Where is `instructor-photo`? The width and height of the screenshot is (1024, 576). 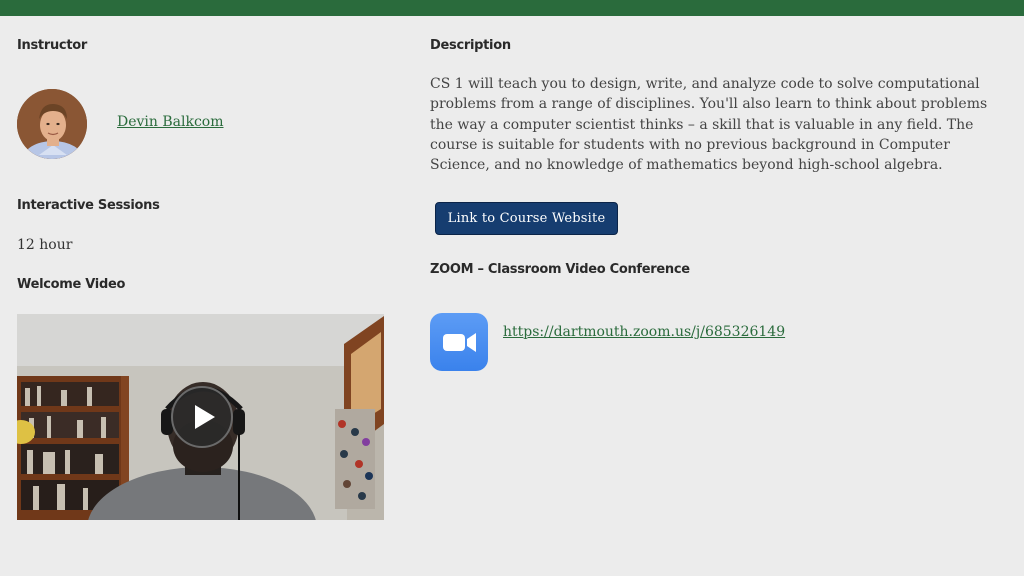 instructor-photo is located at coordinates (52, 124).